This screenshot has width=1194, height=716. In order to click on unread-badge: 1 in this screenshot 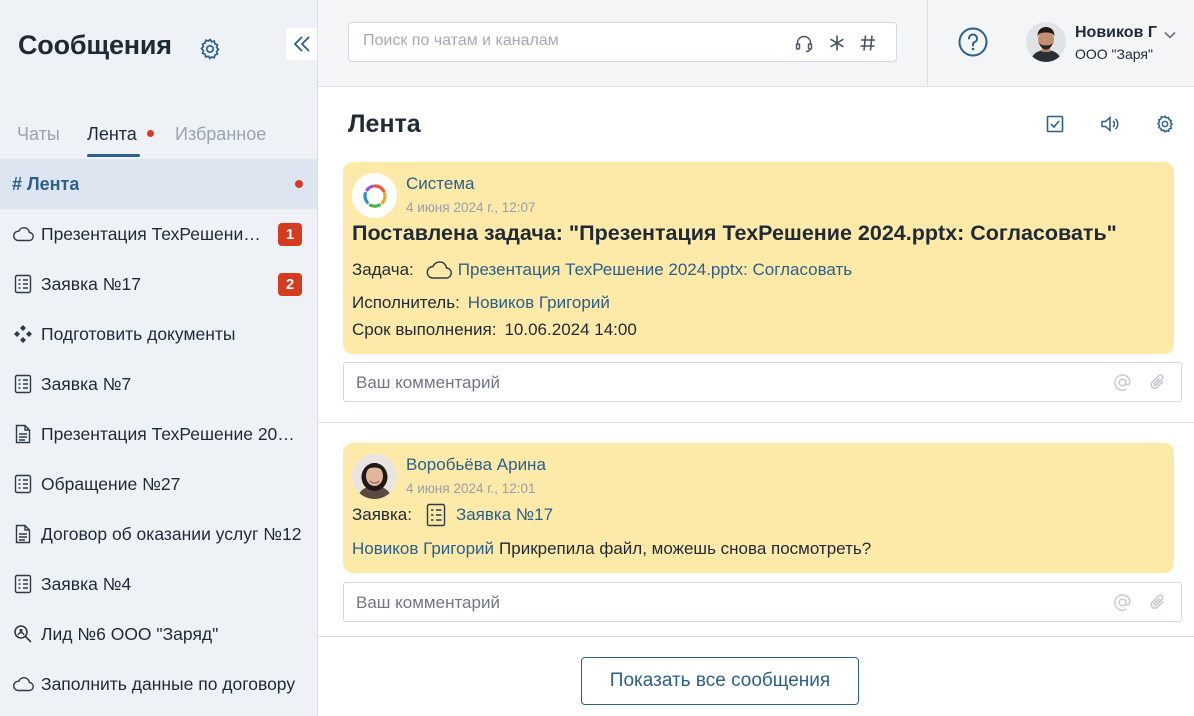, I will do `click(290, 234)`.